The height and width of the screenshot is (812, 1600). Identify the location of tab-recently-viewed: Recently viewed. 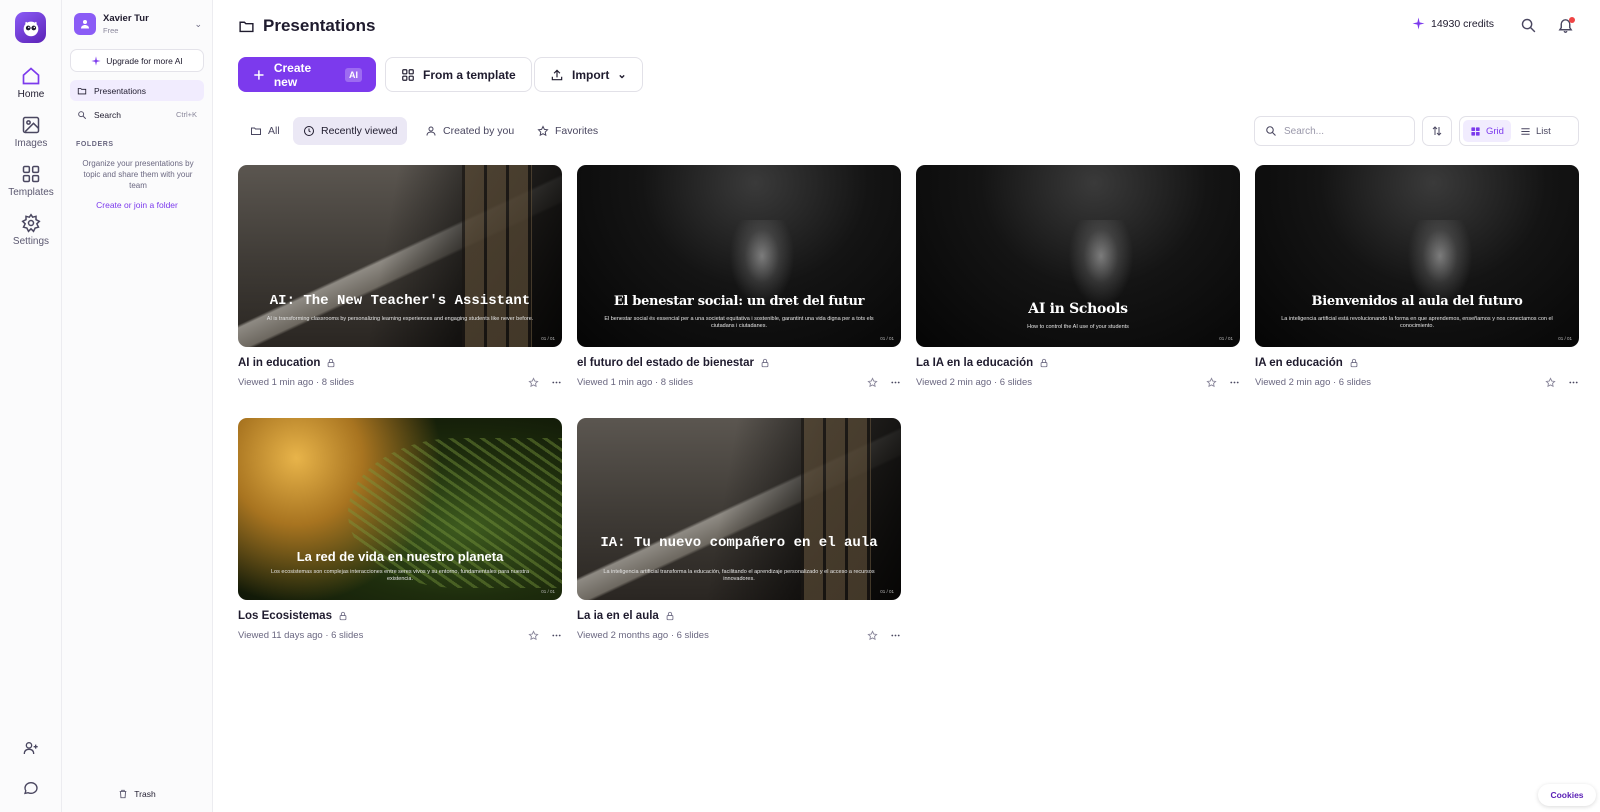
(350, 131).